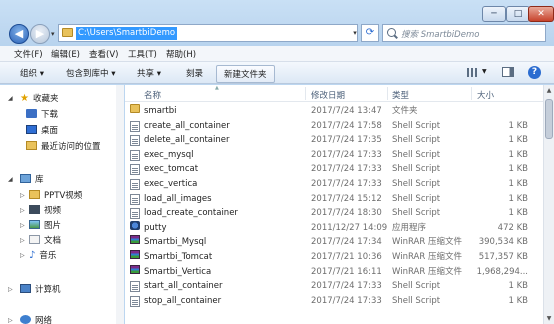 The image size is (554, 324). What do you see at coordinates (245, 74) in the screenshot?
I see `new-folder-button: 新建文件夹` at bounding box center [245, 74].